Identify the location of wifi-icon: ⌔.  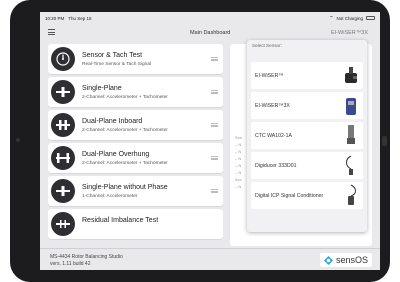
(331, 17).